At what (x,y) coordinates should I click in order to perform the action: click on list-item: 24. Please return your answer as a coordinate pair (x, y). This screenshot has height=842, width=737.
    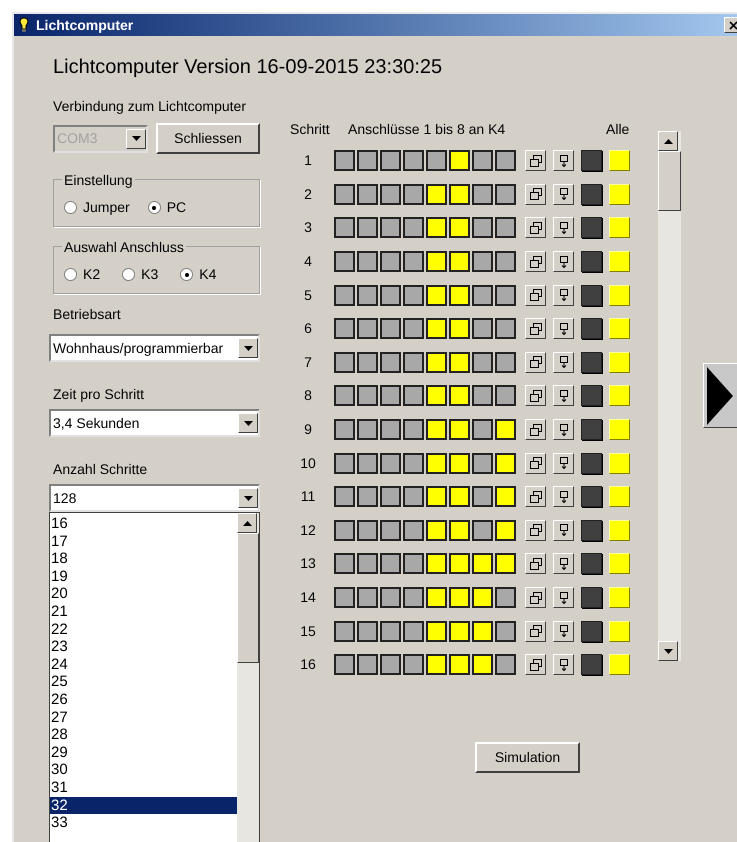
    Looking at the image, I should click on (143, 665).